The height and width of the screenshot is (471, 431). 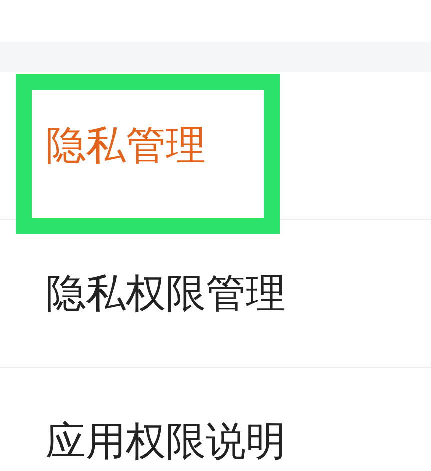 I want to click on settings-item: 隐私权限管理, so click(x=166, y=294).